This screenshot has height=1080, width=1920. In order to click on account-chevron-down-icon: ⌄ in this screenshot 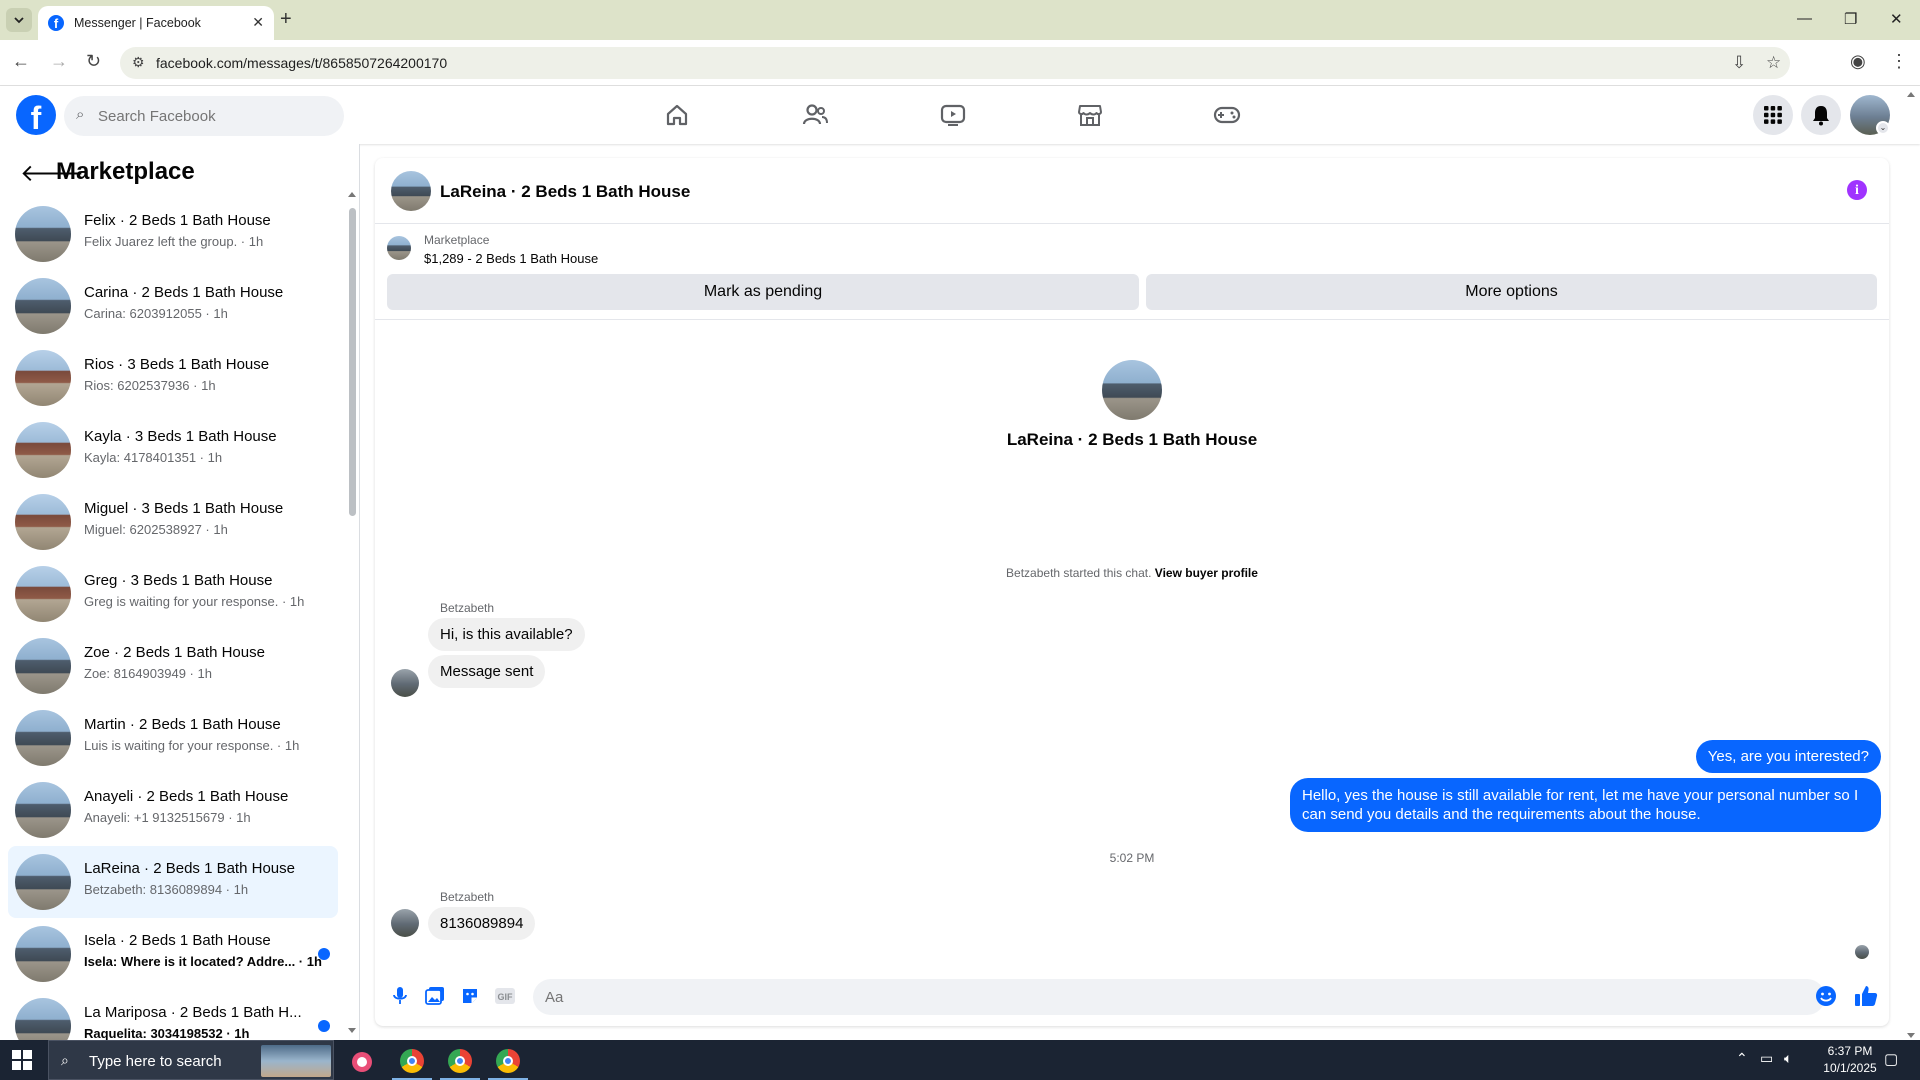, I will do `click(1883, 128)`.